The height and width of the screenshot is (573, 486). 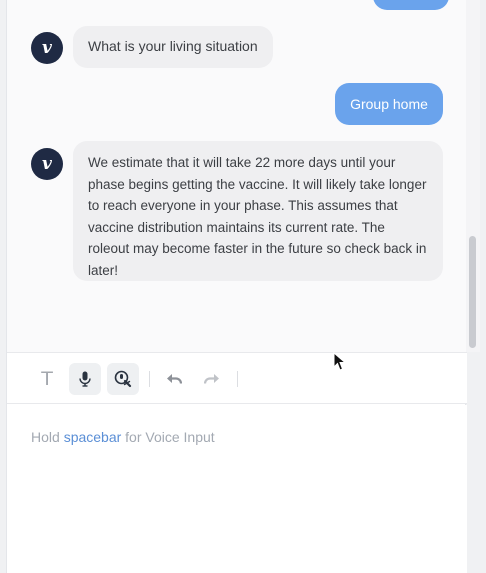 What do you see at coordinates (340, 361) in the screenshot?
I see `mouse-cursor-icon` at bounding box center [340, 361].